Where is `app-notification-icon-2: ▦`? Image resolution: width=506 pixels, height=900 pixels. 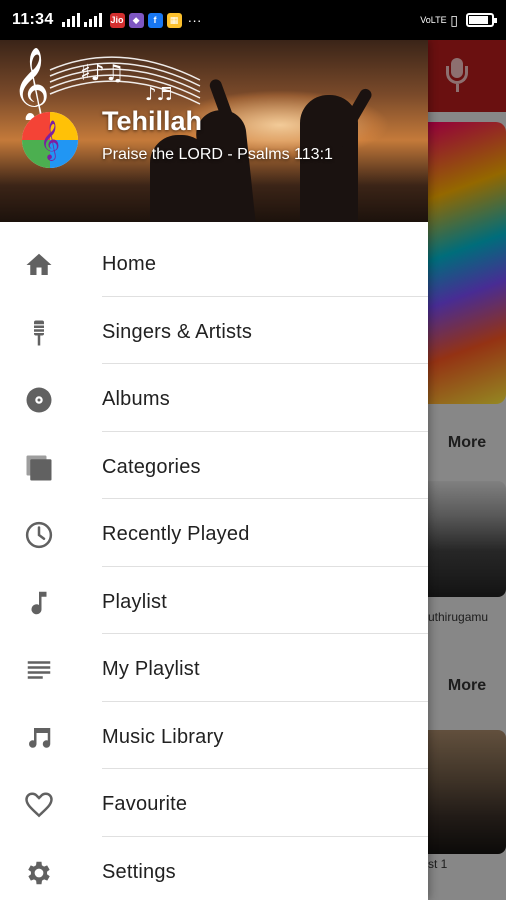 app-notification-icon-2: ▦ is located at coordinates (174, 20).